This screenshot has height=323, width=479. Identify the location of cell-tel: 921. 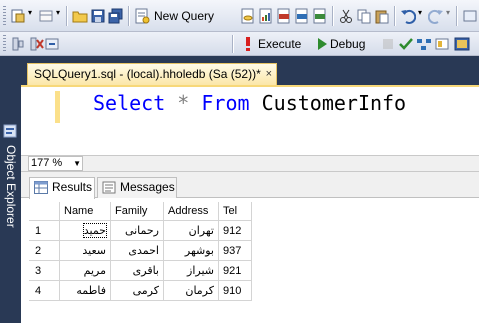
(235, 270).